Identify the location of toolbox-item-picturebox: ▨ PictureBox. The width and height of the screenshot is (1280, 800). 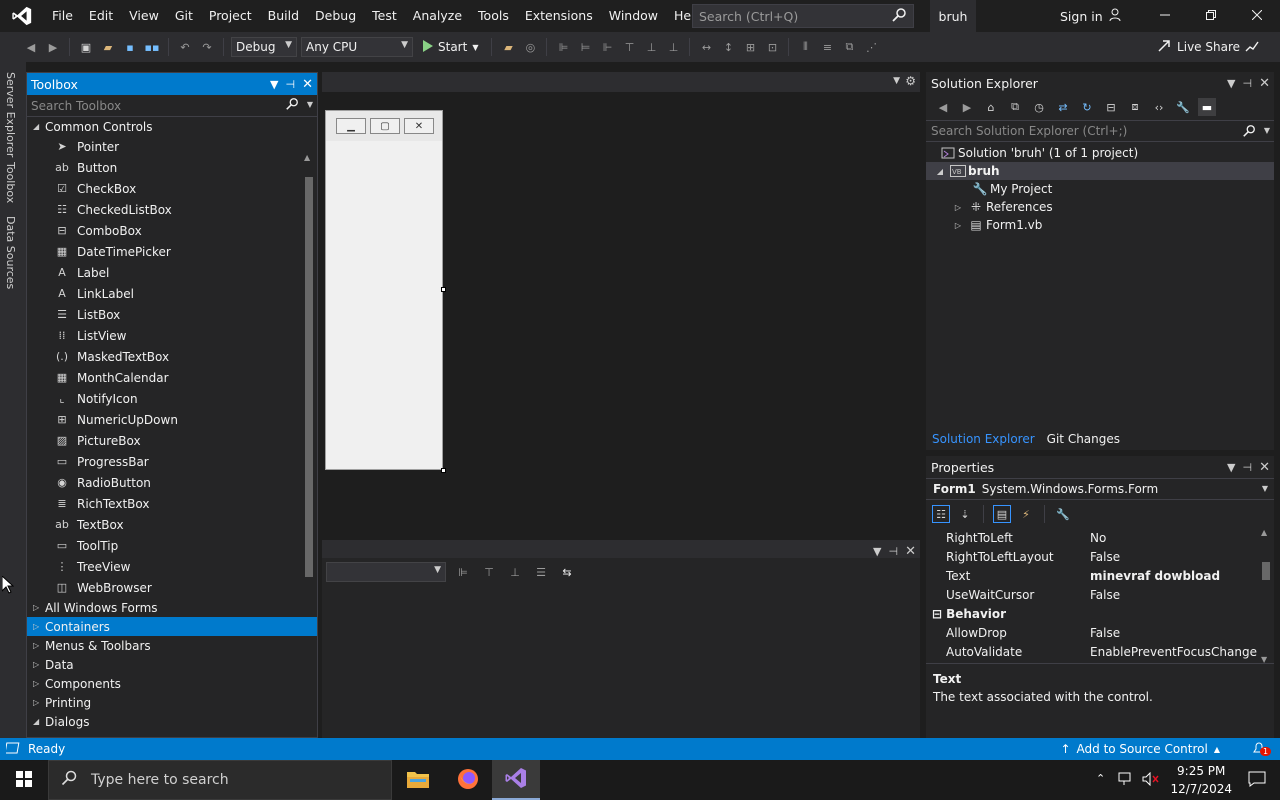
(172, 440).